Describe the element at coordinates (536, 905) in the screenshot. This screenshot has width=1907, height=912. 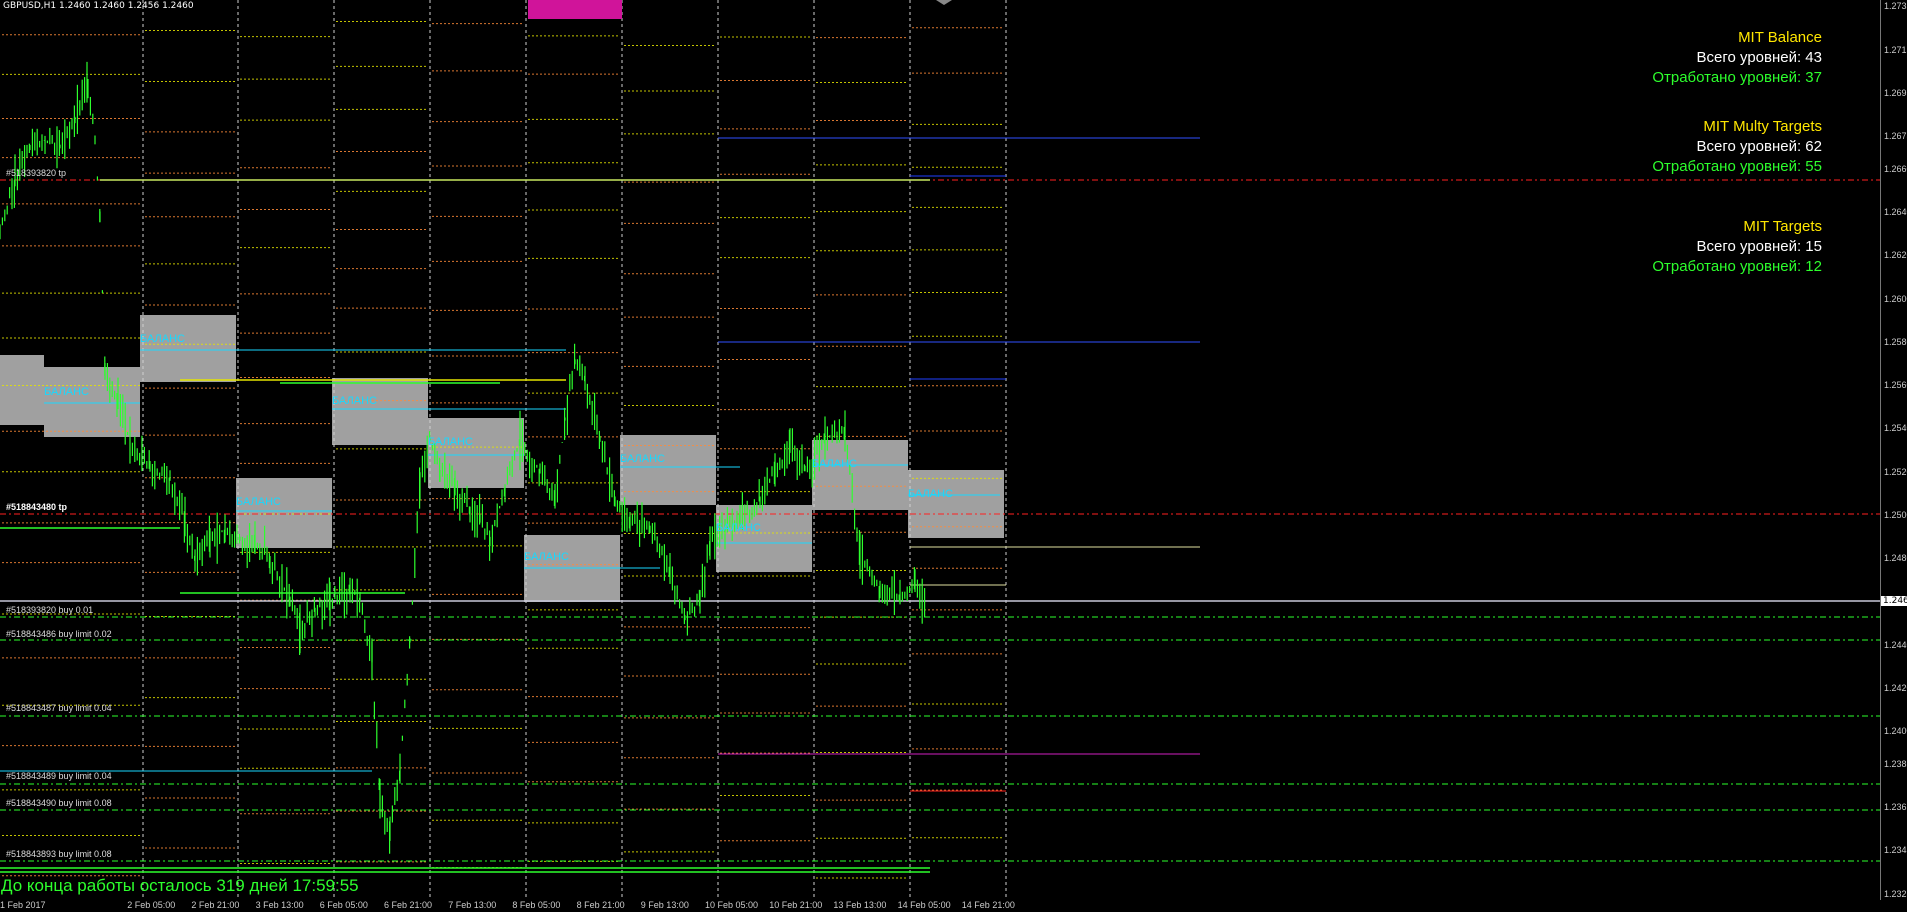
I see `time-tick-label: 8 Feb 05:00` at that location.